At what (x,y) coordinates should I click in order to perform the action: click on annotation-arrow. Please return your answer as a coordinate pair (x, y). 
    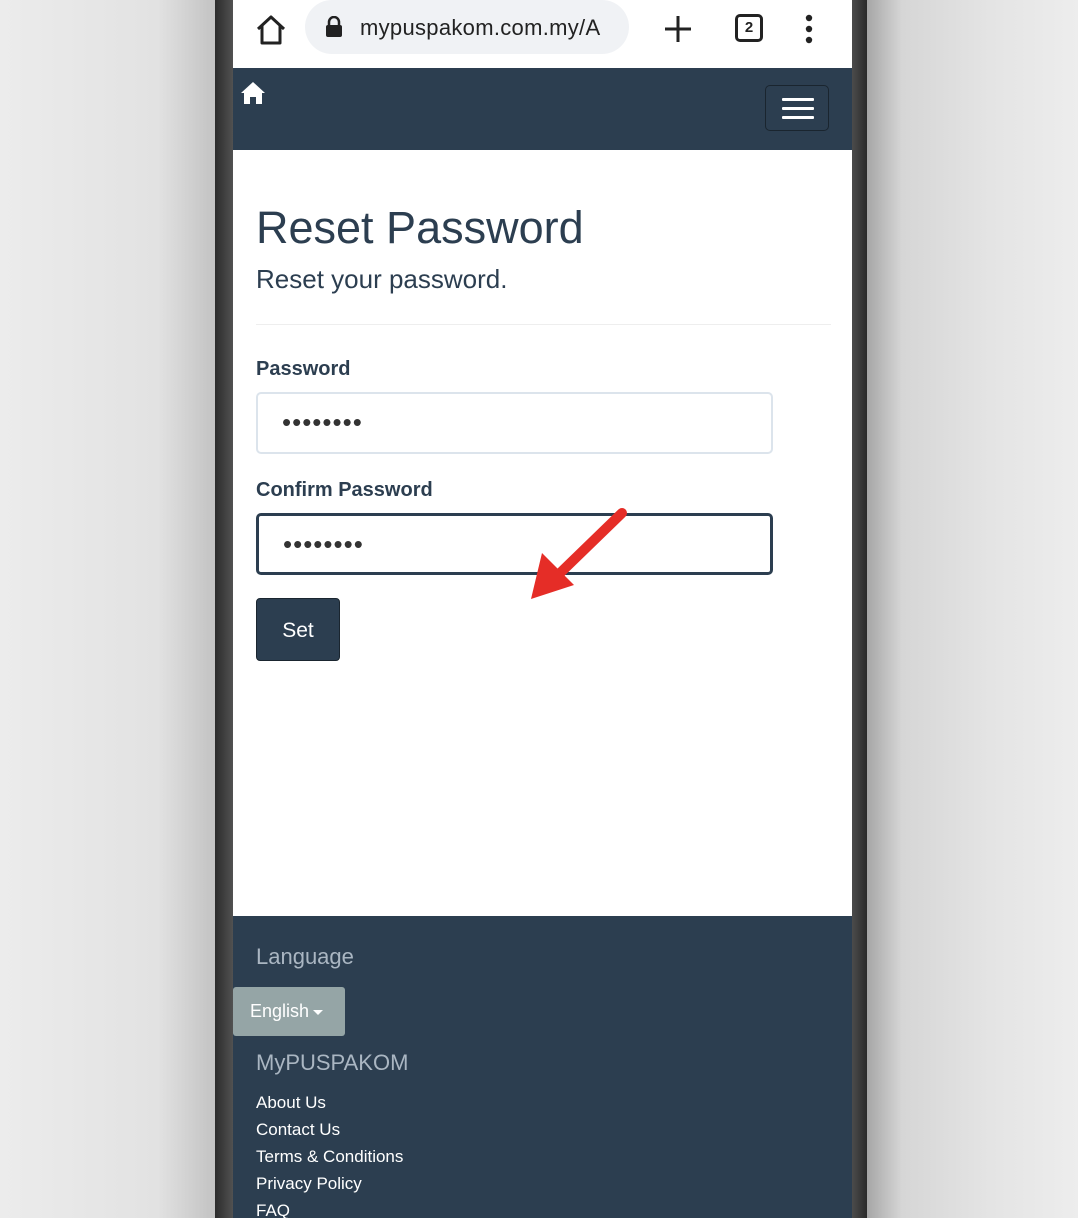
    Looking at the image, I should click on (579, 553).